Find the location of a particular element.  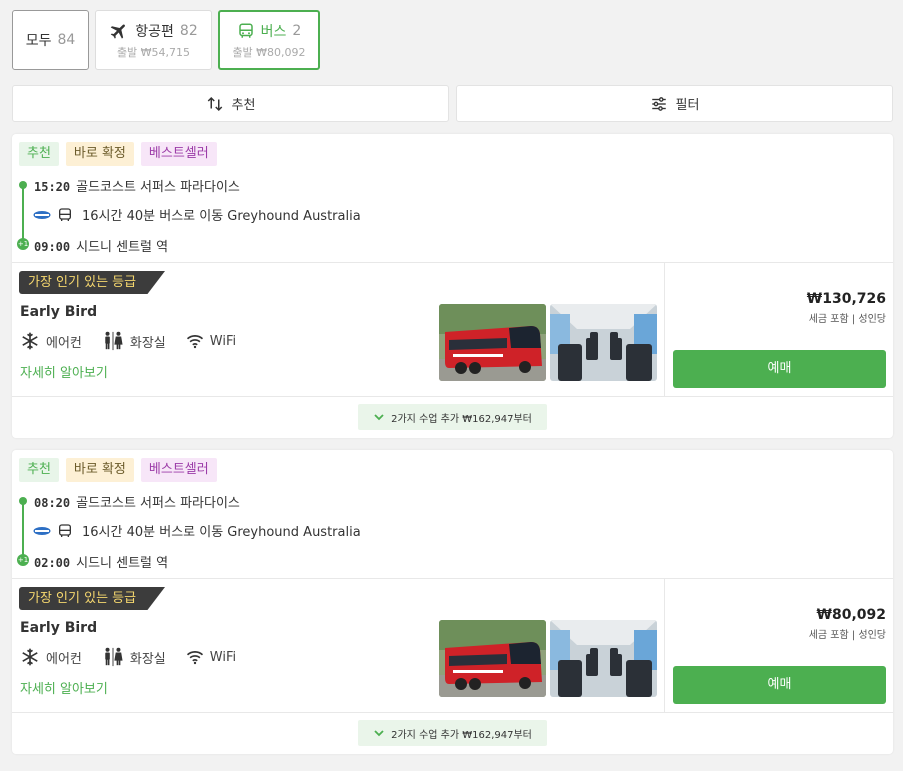

tab-all-count: 84 is located at coordinates (66, 40).